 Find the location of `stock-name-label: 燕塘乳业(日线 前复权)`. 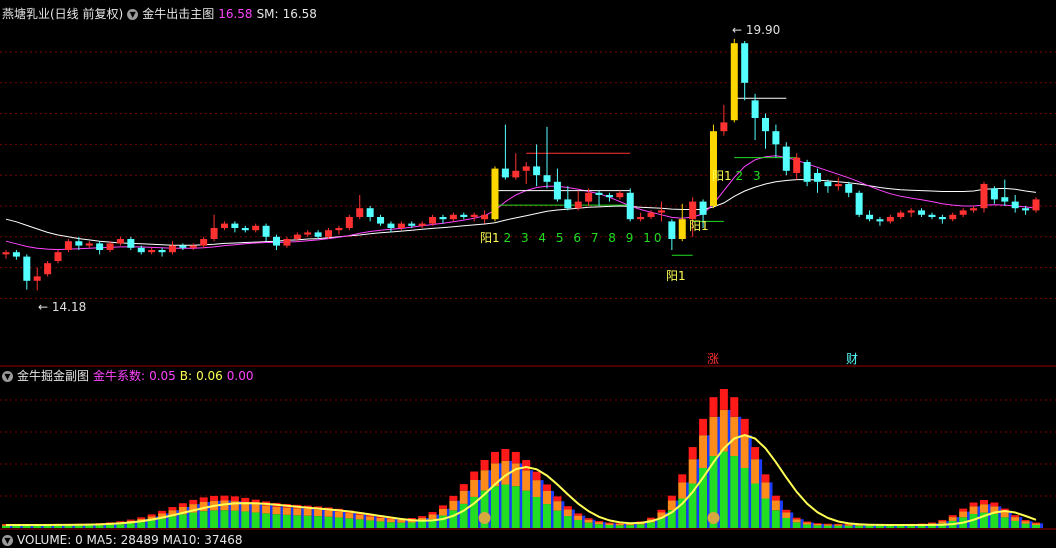

stock-name-label: 燕塘乳业(日线 前复权) is located at coordinates (62, 14).